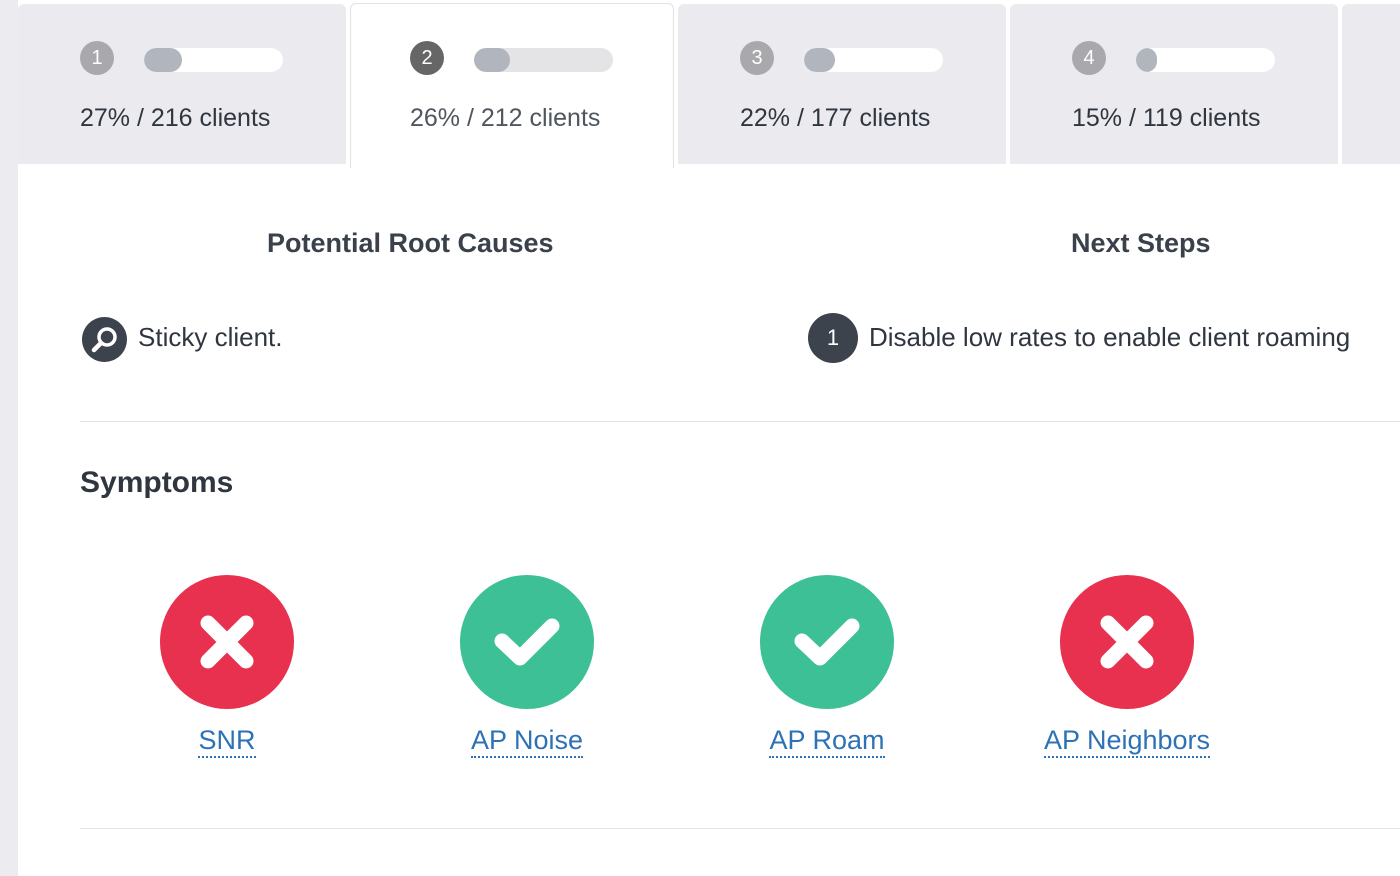 The height and width of the screenshot is (876, 1400). What do you see at coordinates (1371, 84) in the screenshot?
I see `tab-cluster-5-partial` at bounding box center [1371, 84].